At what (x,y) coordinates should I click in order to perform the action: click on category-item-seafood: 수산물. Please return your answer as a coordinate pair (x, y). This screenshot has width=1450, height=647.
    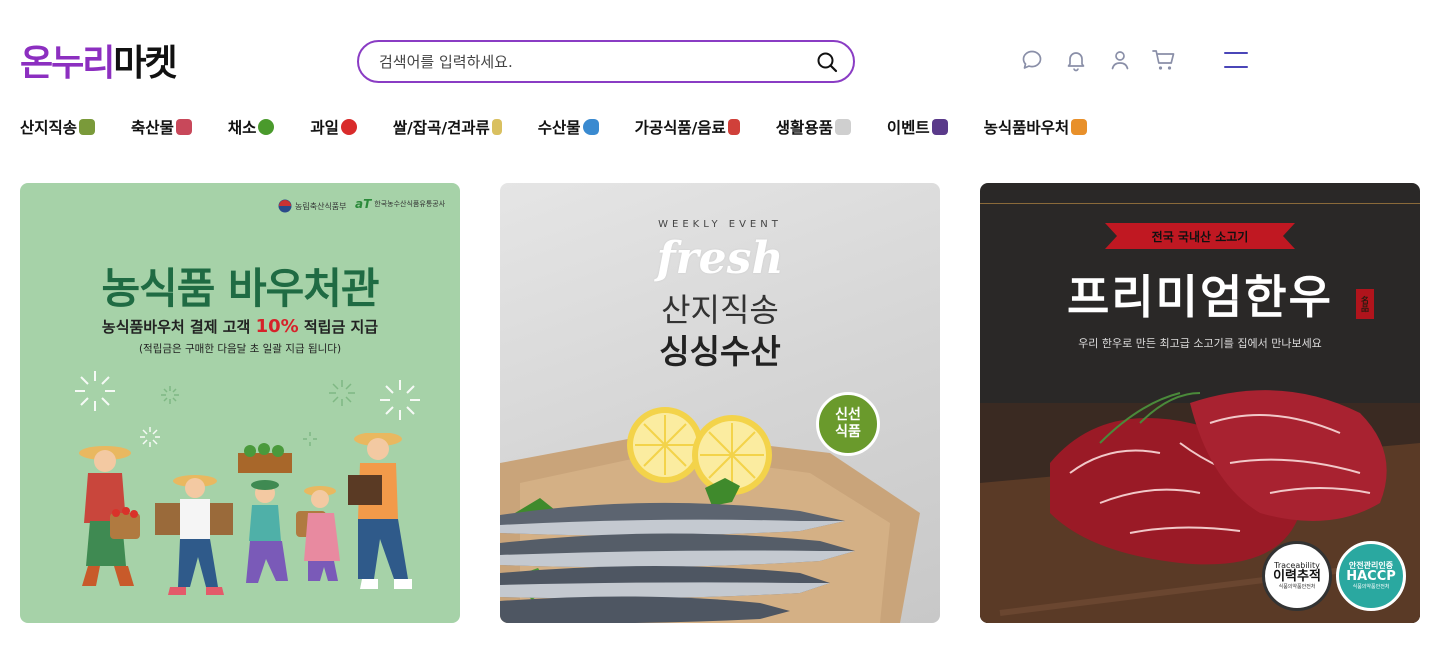
    Looking at the image, I should click on (568, 127).